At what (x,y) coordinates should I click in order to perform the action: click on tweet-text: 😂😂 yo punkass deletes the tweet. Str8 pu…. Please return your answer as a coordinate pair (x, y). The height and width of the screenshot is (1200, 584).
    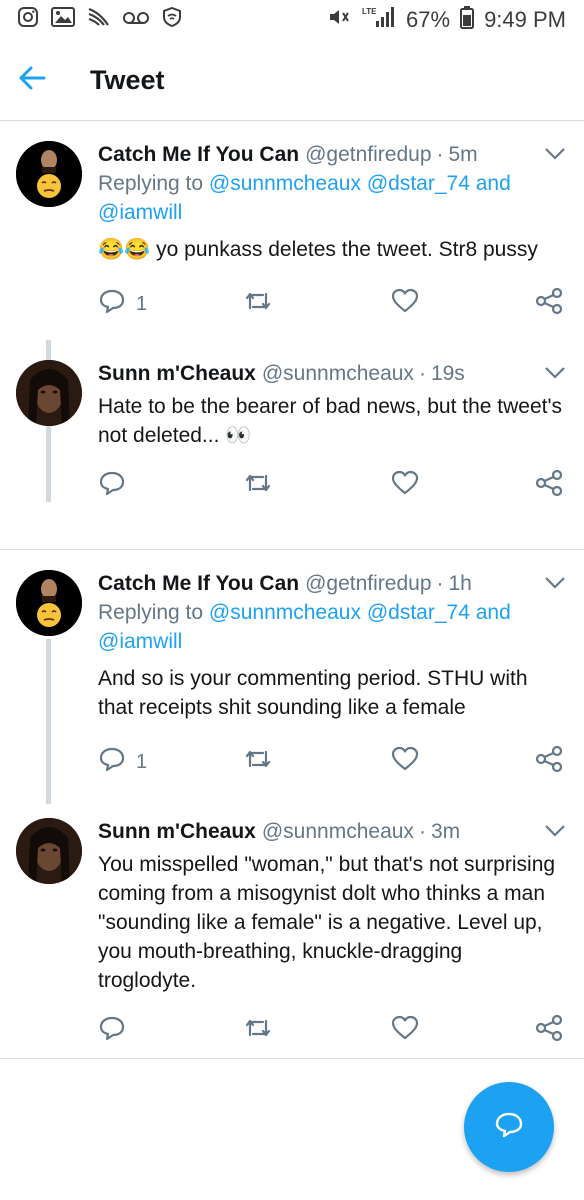
    Looking at the image, I should click on (331, 249).